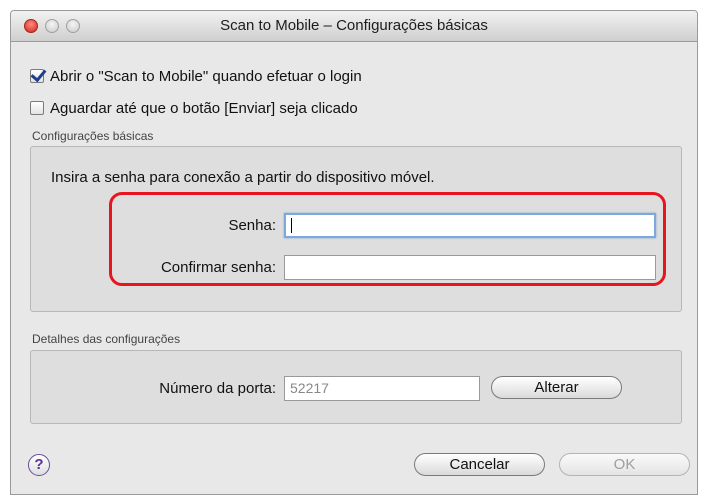 The width and height of the screenshot is (708, 499). Describe the element at coordinates (556, 387) in the screenshot. I see `change-port-button: Alterar` at that location.